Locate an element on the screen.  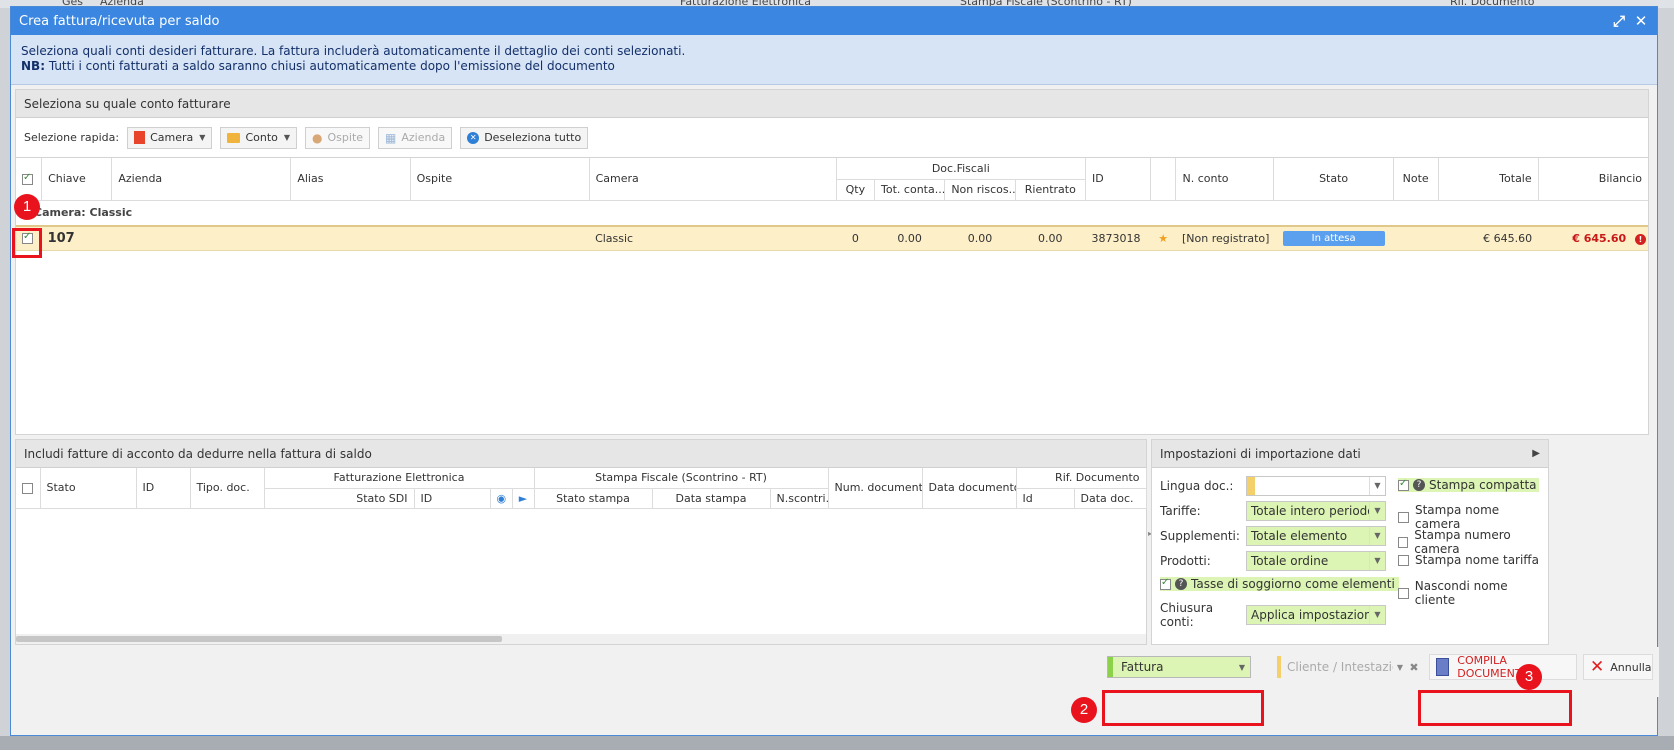
stampa-numero-camera-row: Stampa numero camera is located at coordinates (1473, 542).